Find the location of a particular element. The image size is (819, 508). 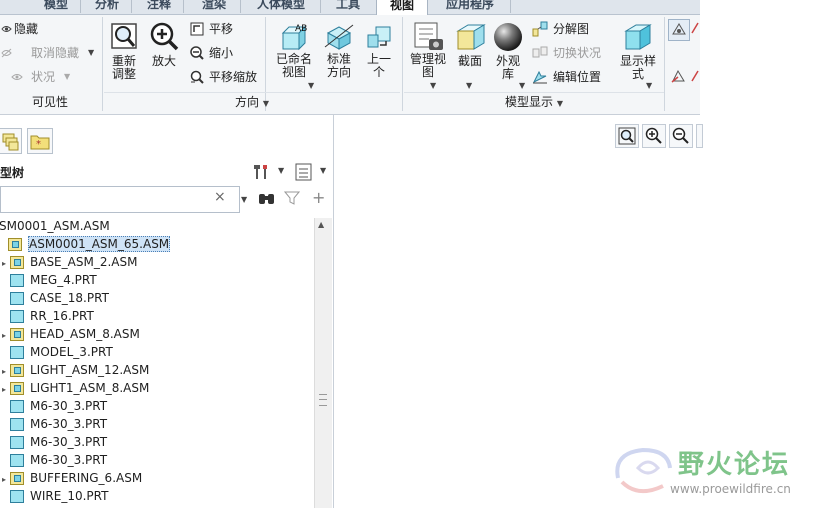

tree-item-label: CASE_18.PRT is located at coordinates (69, 298).